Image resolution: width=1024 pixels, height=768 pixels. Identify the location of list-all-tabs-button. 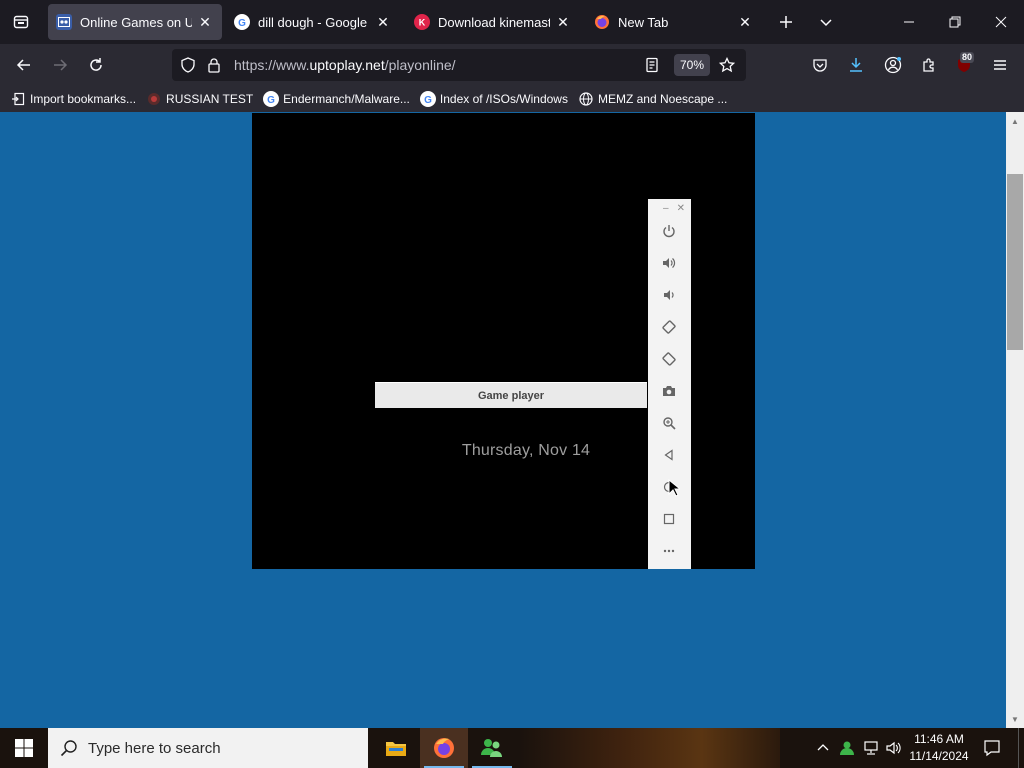
(826, 22).